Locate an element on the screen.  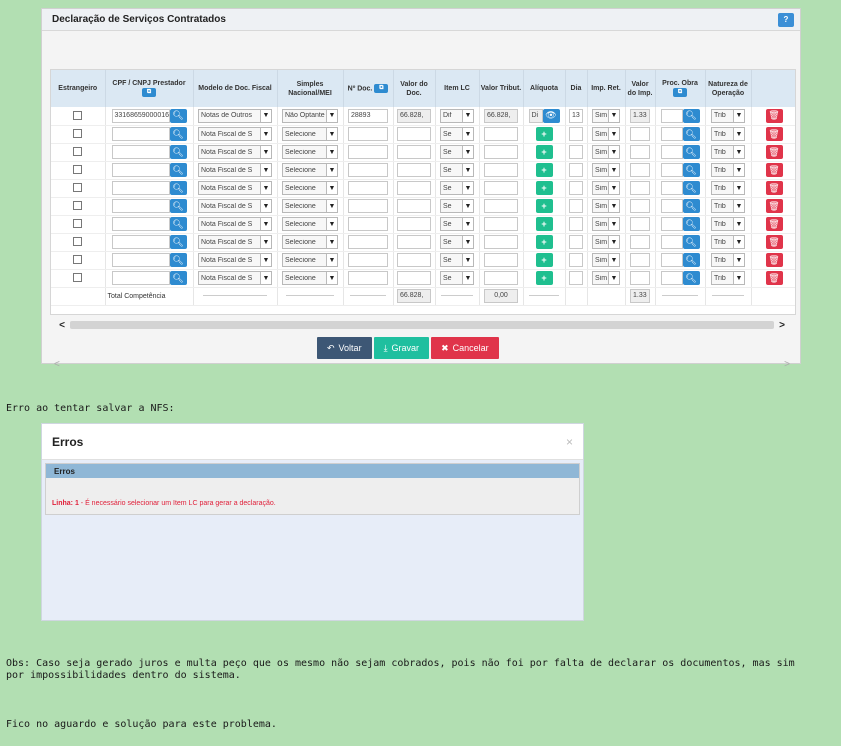
item-lc-select: Dif ▼ is located at coordinates (457, 115).